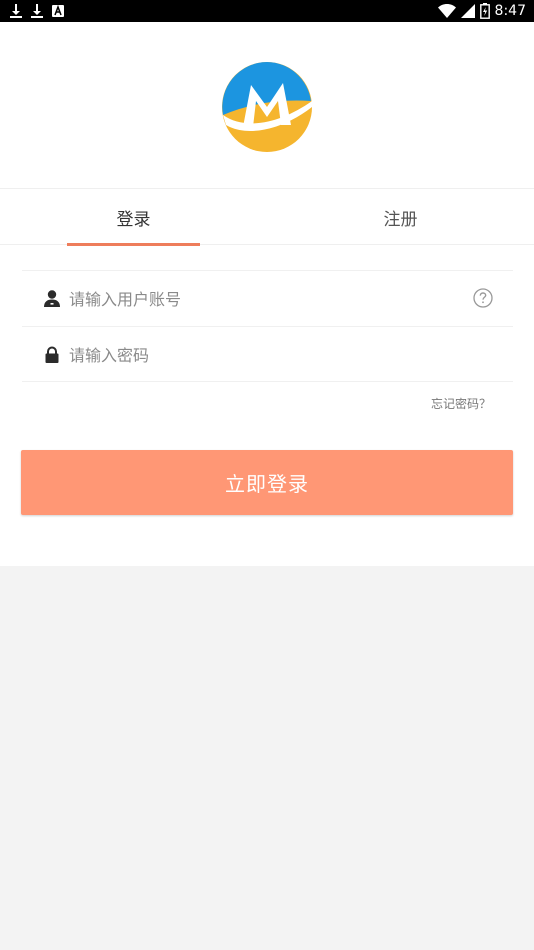  I want to click on signal-icon, so click(467, 11).